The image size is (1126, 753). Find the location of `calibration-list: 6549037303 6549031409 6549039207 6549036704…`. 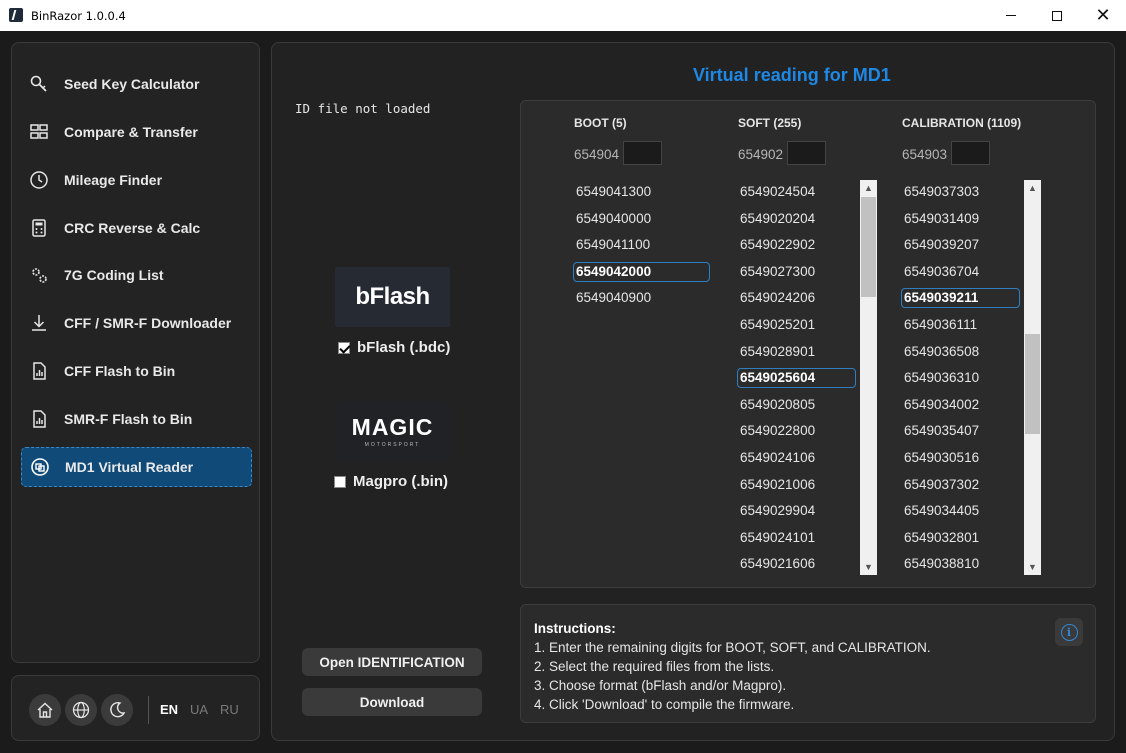

calibration-list: 6549037303 6549031409 6549039207 6549036704… is located at coordinates (962, 379).